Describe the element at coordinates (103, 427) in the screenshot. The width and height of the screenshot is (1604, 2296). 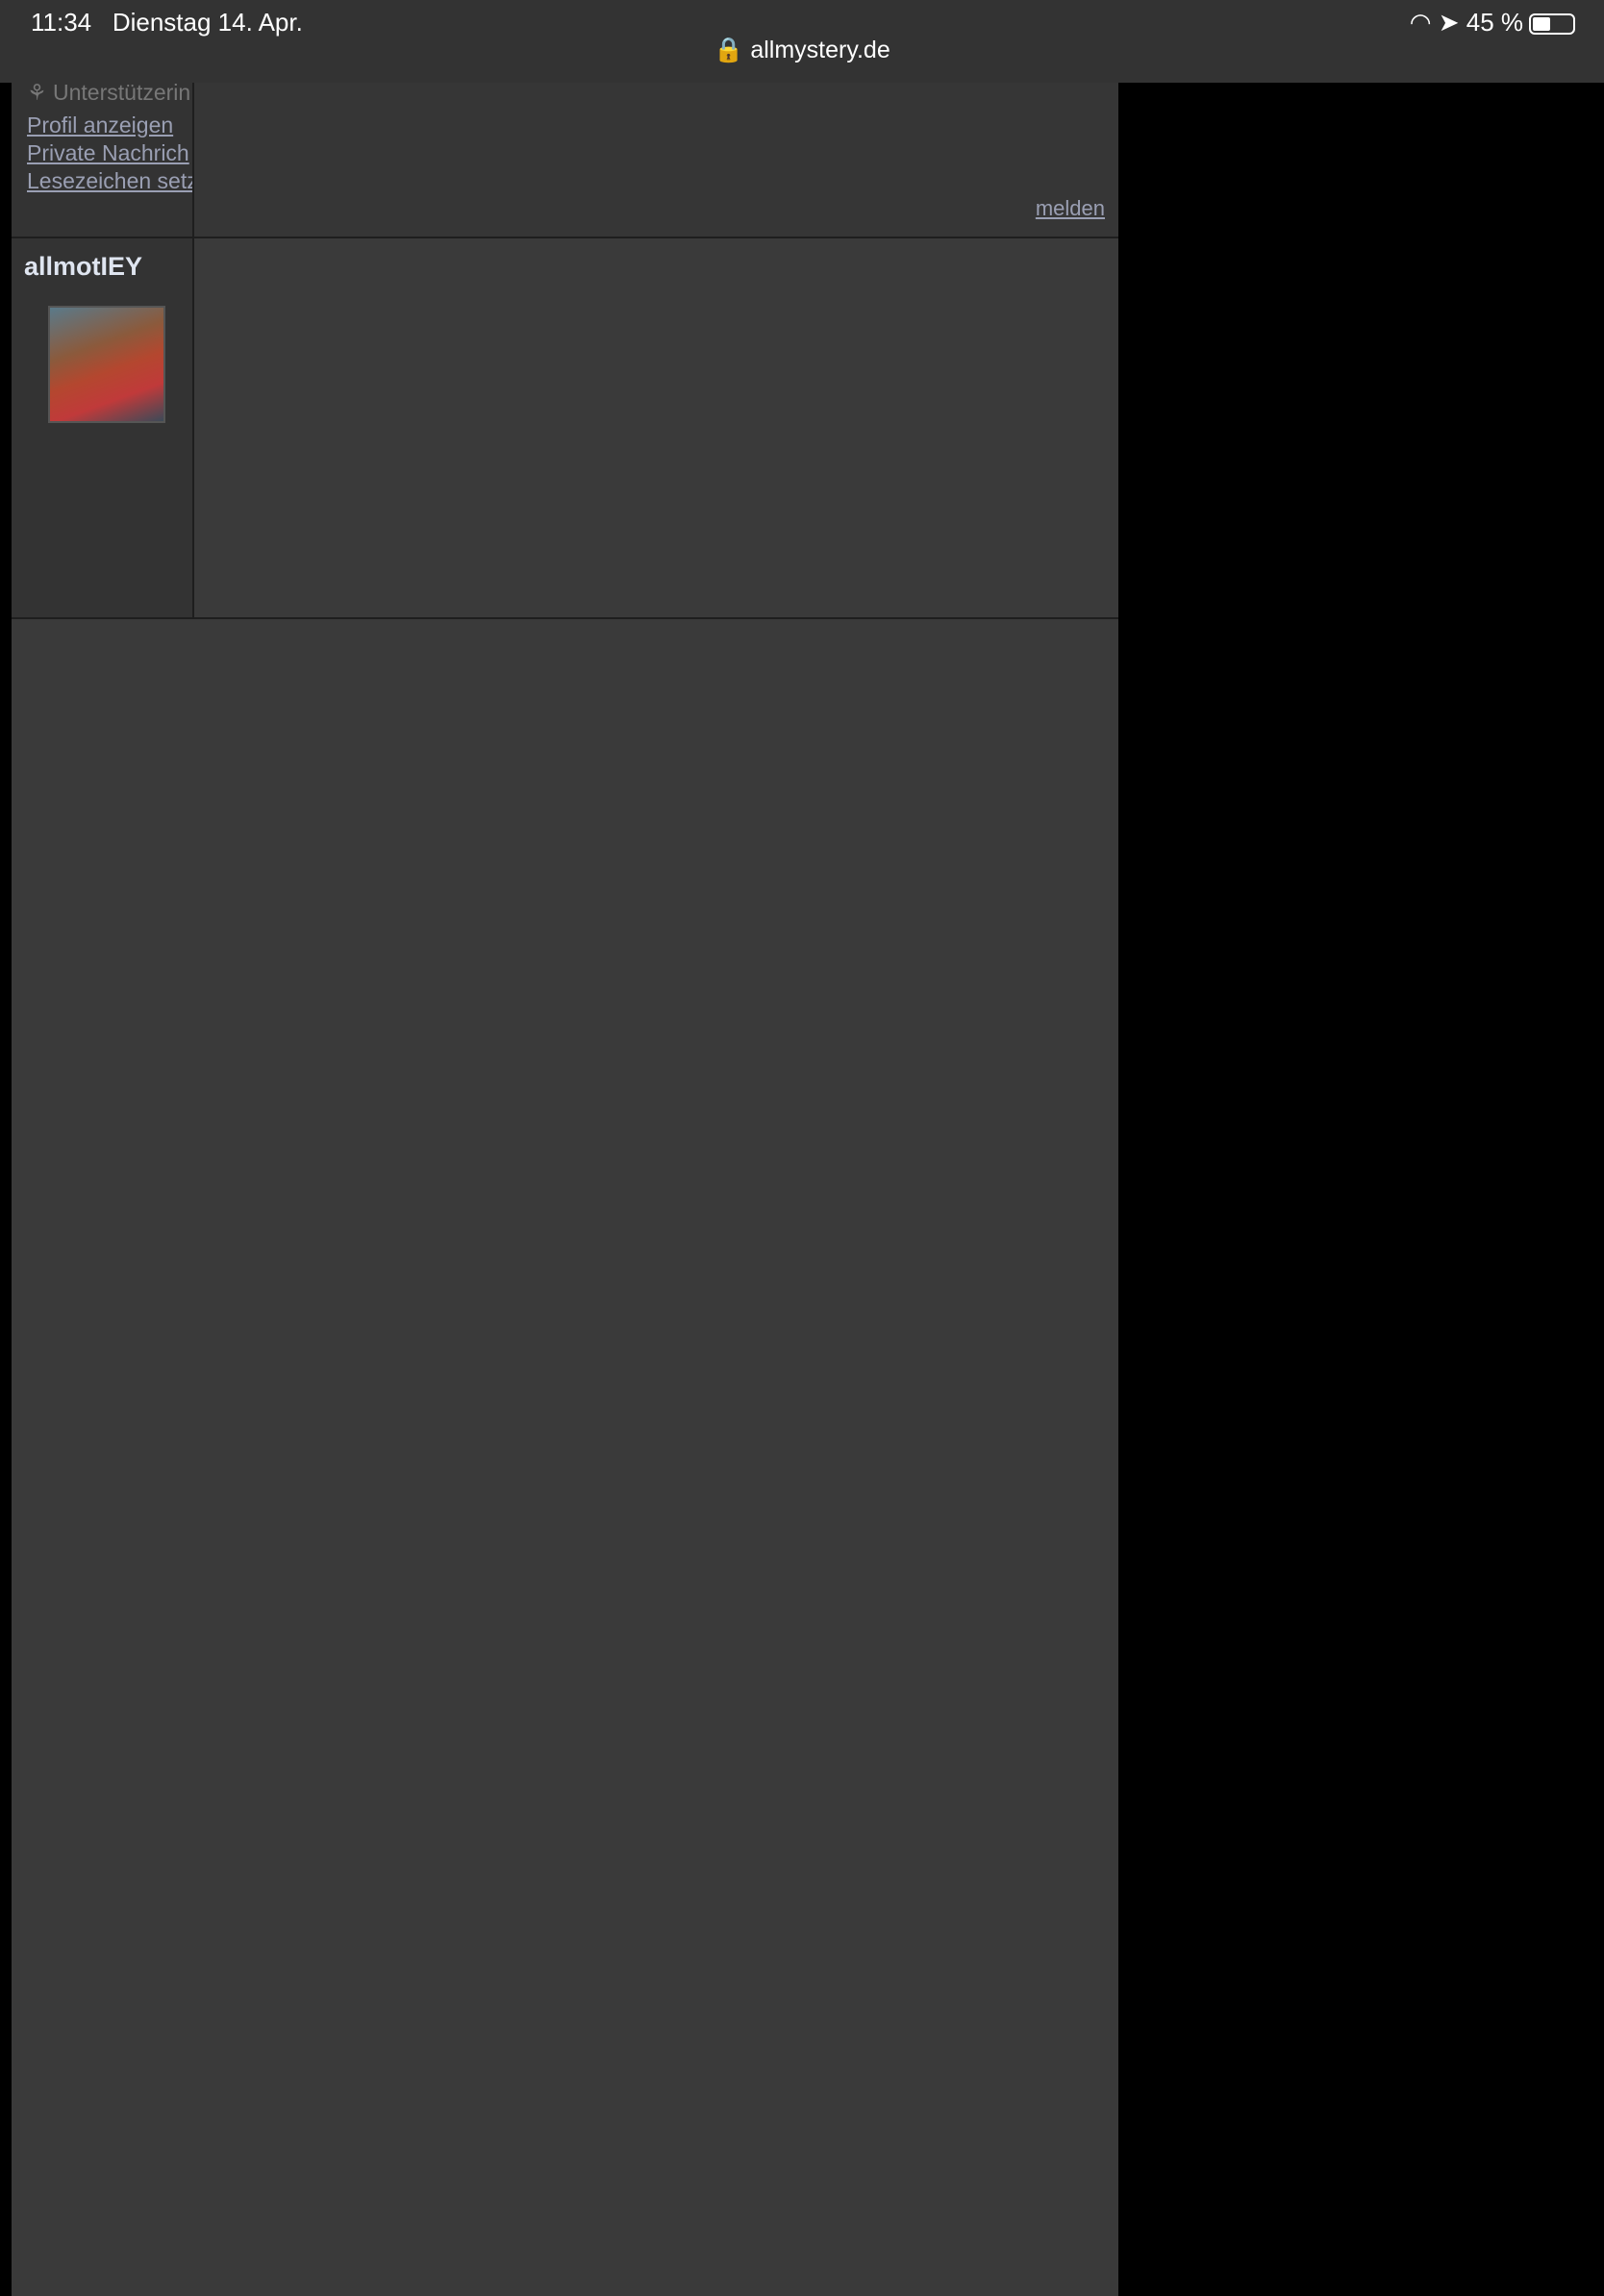
I see `post-sidebar: allmotIEY` at that location.